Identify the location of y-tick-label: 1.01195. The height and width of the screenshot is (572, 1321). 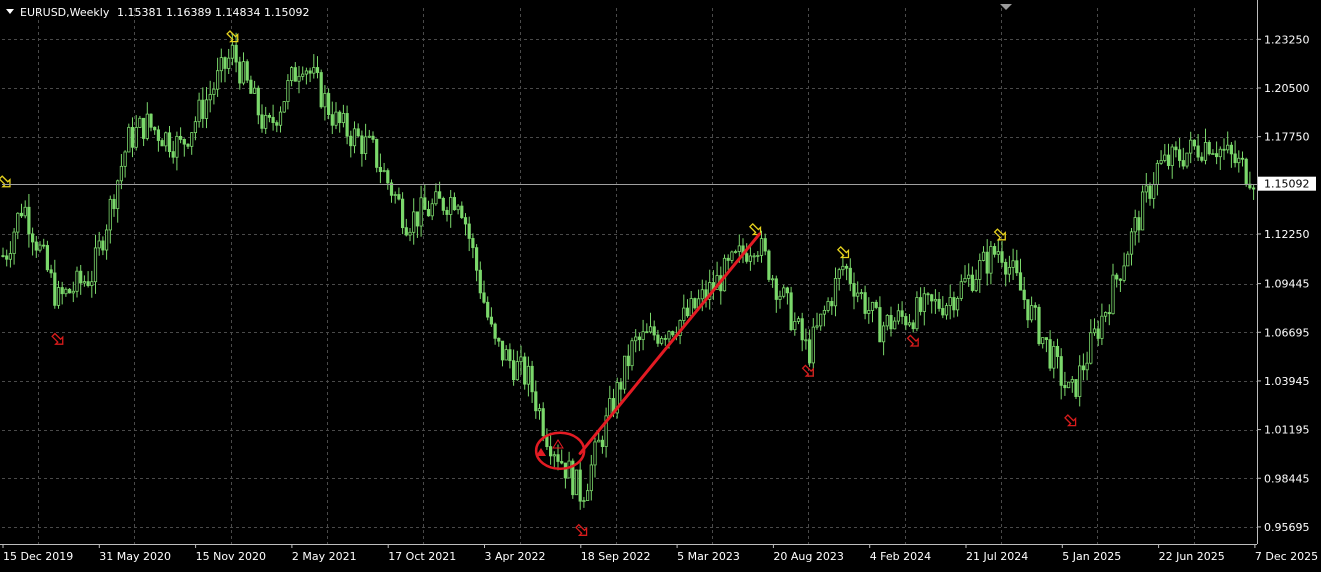
(1287, 430).